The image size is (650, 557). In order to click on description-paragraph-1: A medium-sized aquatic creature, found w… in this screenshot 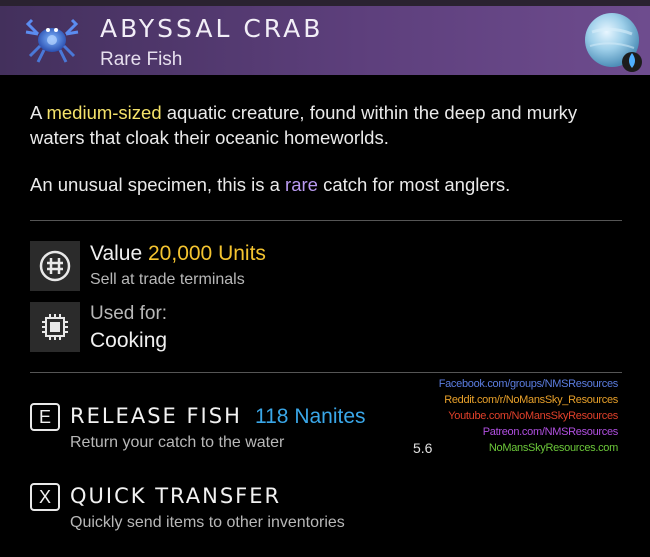, I will do `click(304, 125)`.